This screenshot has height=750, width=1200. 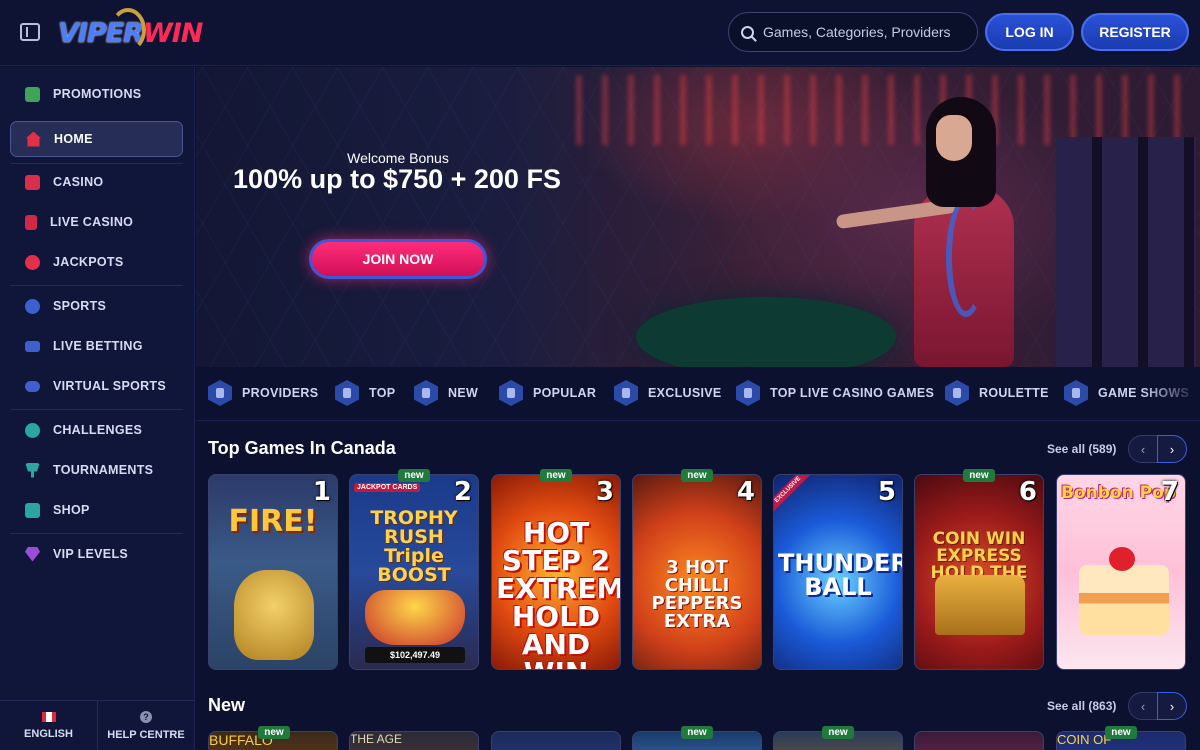 What do you see at coordinates (415, 617) in the screenshot?
I see `trophy-cup-image` at bounding box center [415, 617].